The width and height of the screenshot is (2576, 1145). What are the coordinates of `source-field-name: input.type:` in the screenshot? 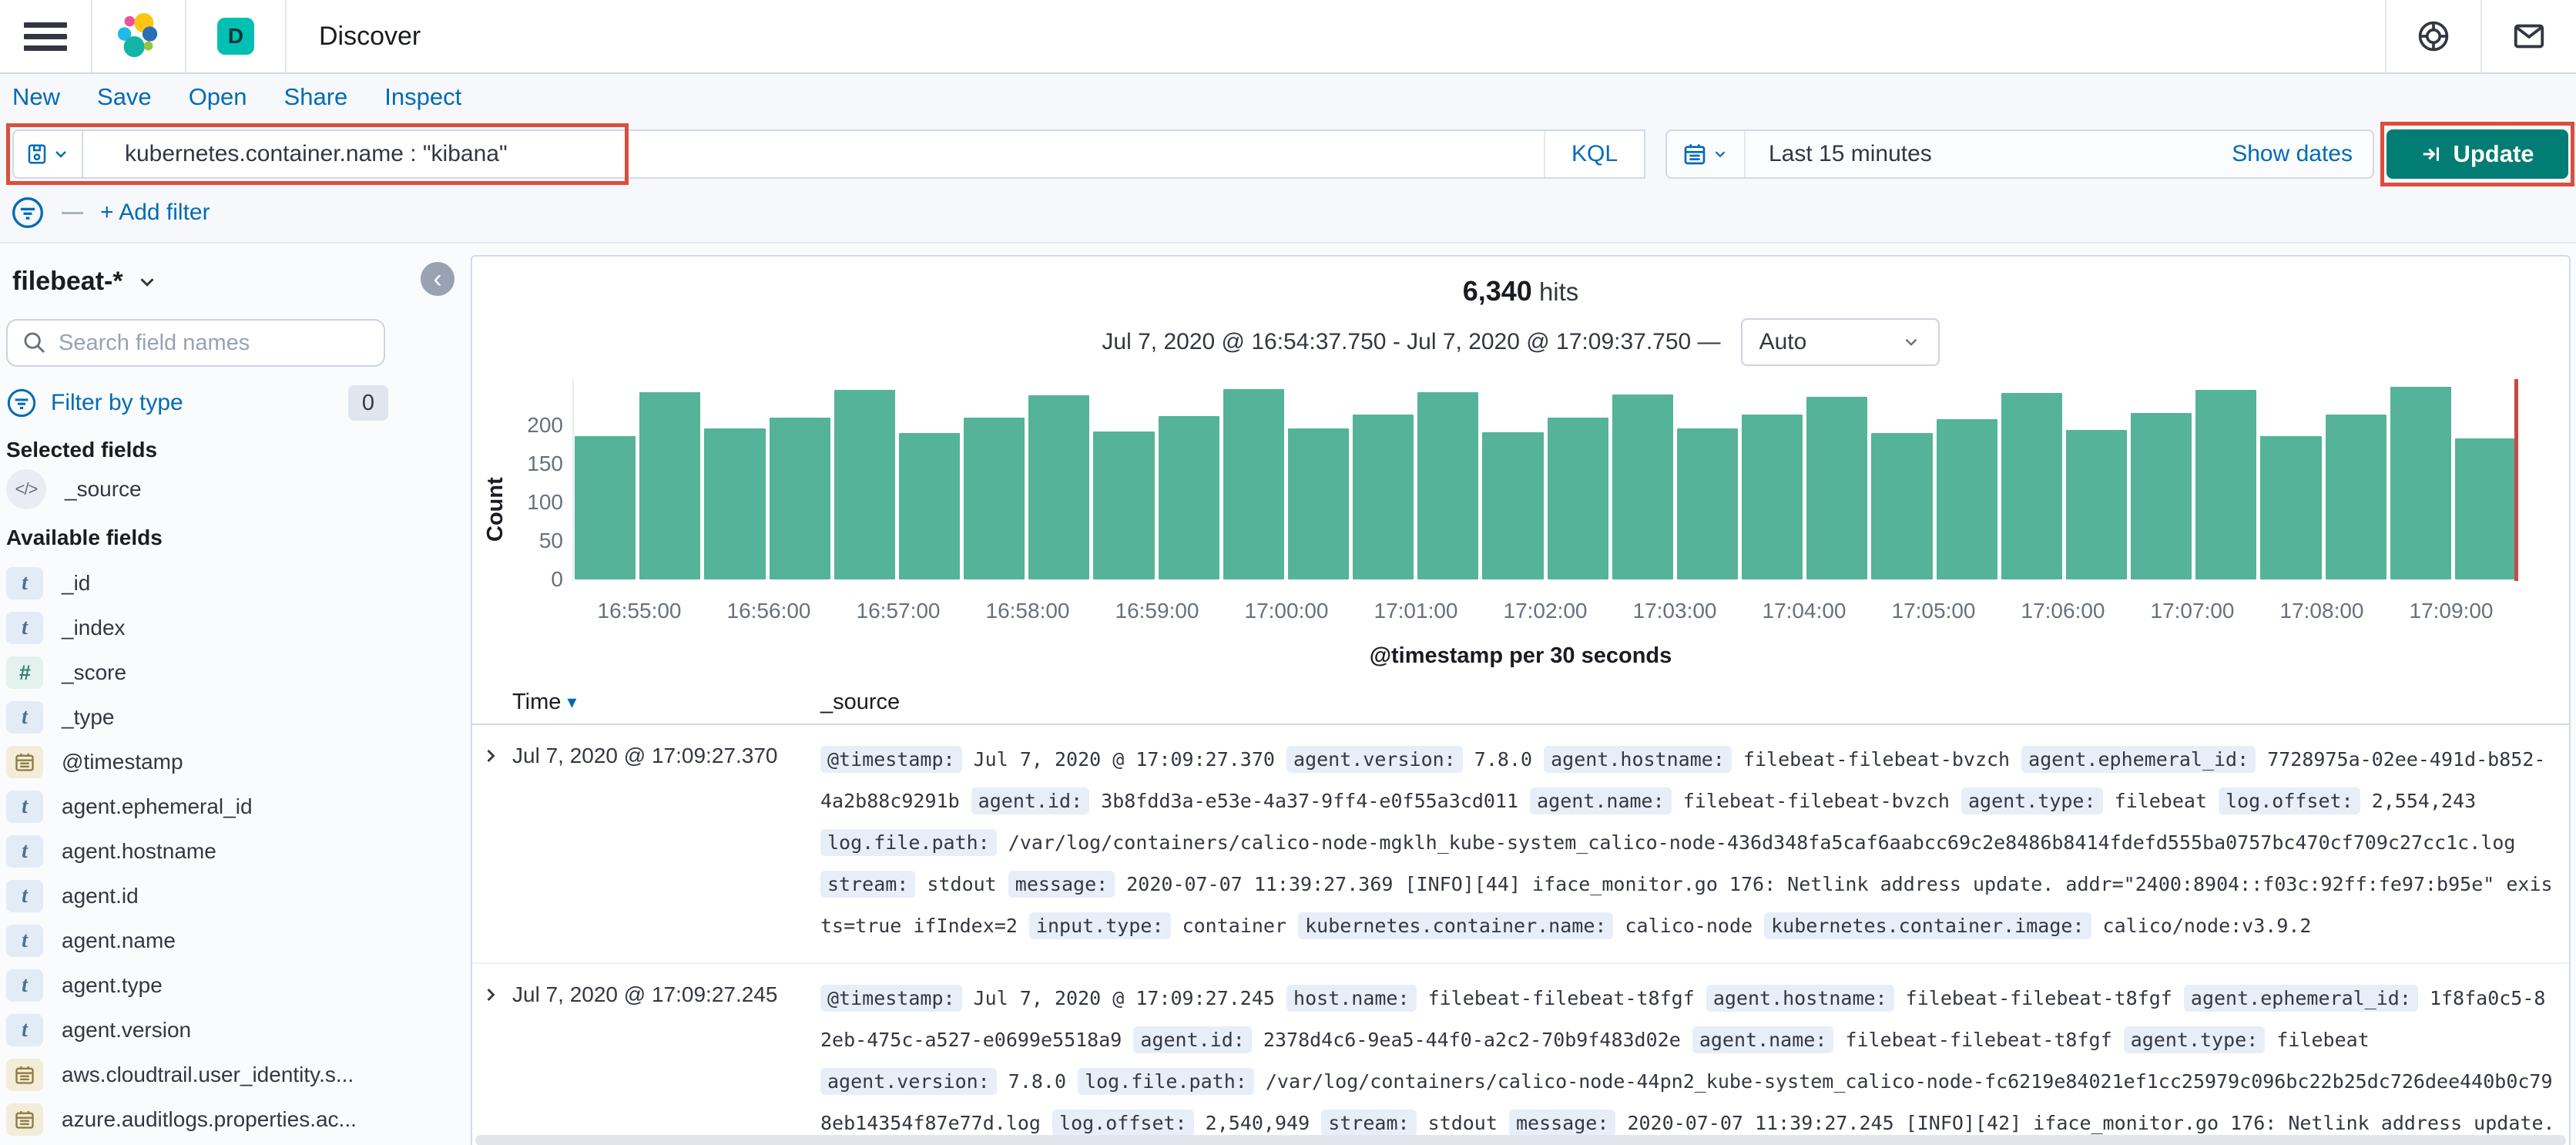 It's located at (1099, 925).